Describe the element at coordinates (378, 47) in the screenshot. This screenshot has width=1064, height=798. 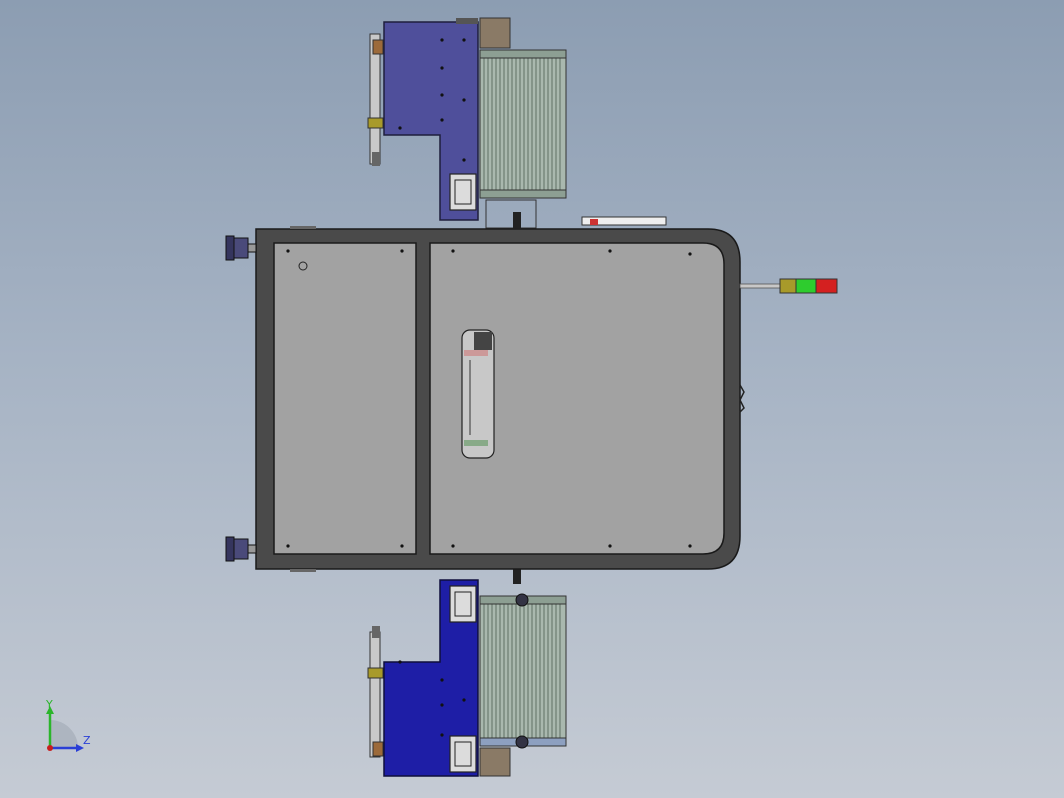
I see `top-cylinder-clamp` at that location.